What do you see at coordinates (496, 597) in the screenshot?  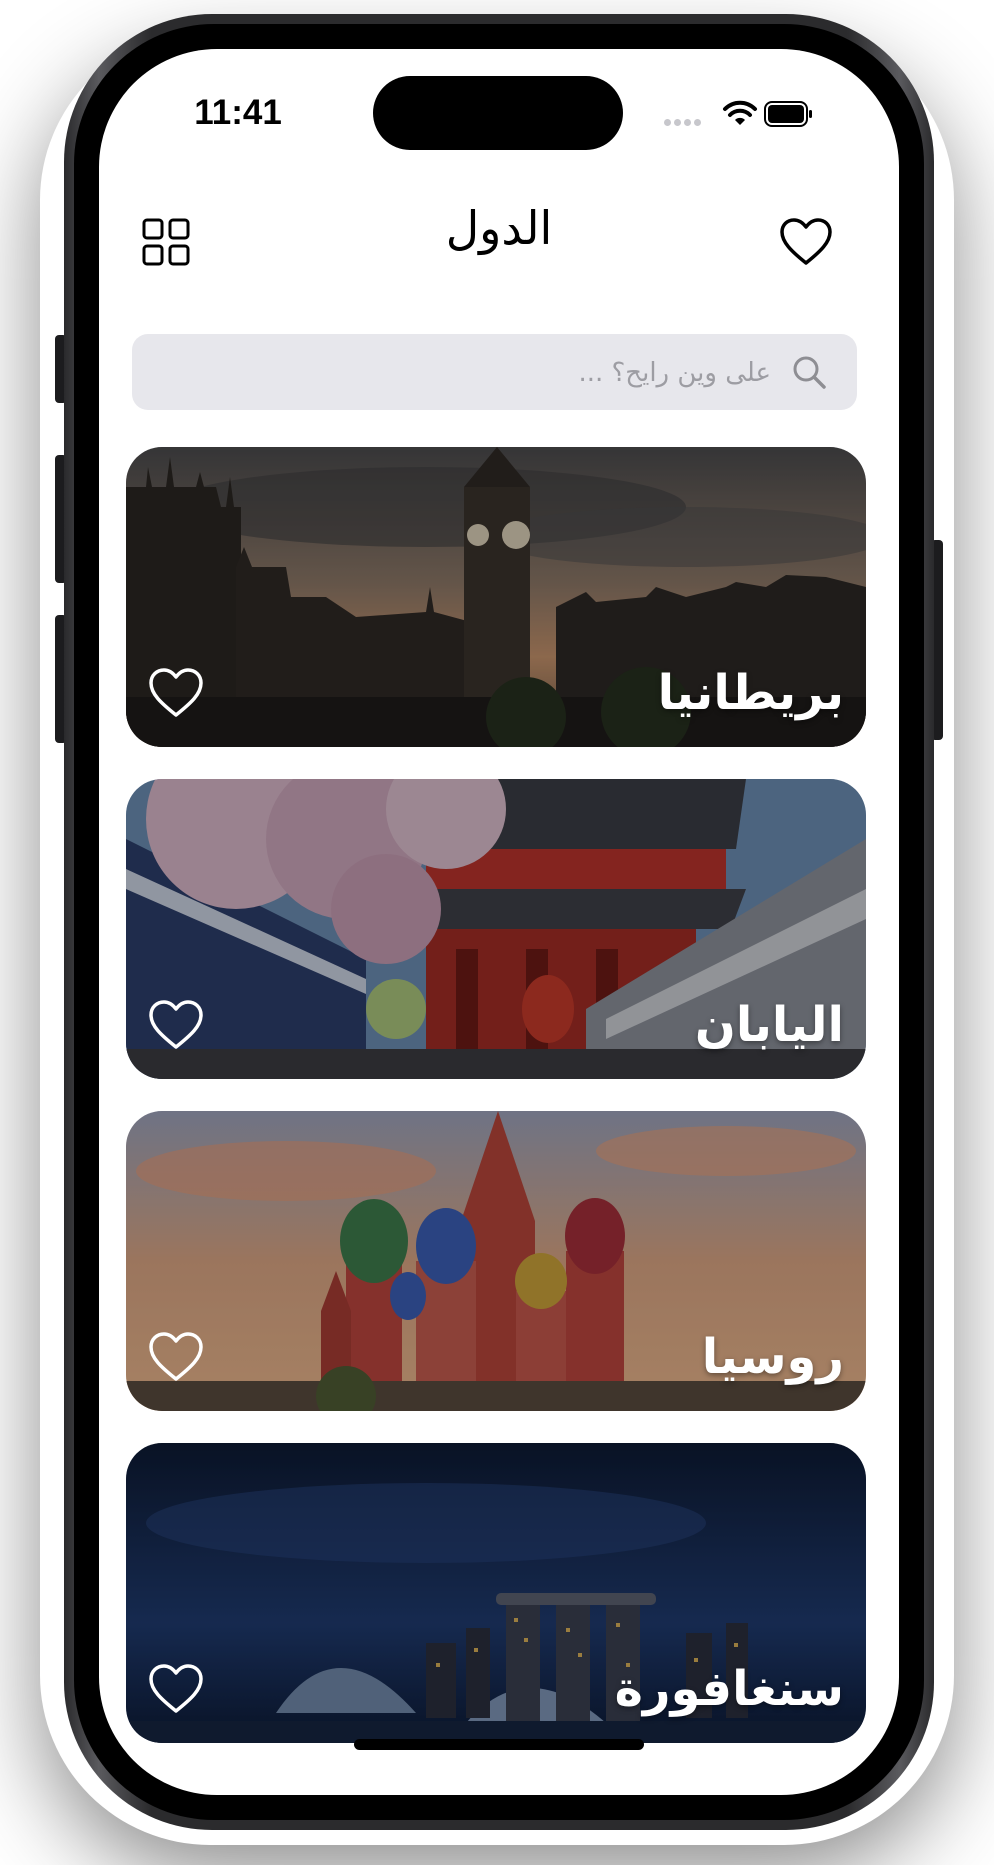 I see `country-card-britain: بريطانيا` at bounding box center [496, 597].